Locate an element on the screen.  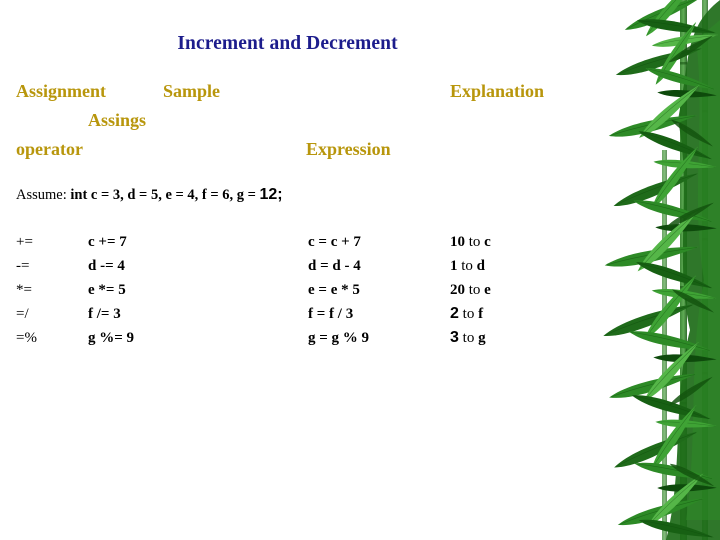
cell-explanation: 1 to d is located at coordinates (467, 266).